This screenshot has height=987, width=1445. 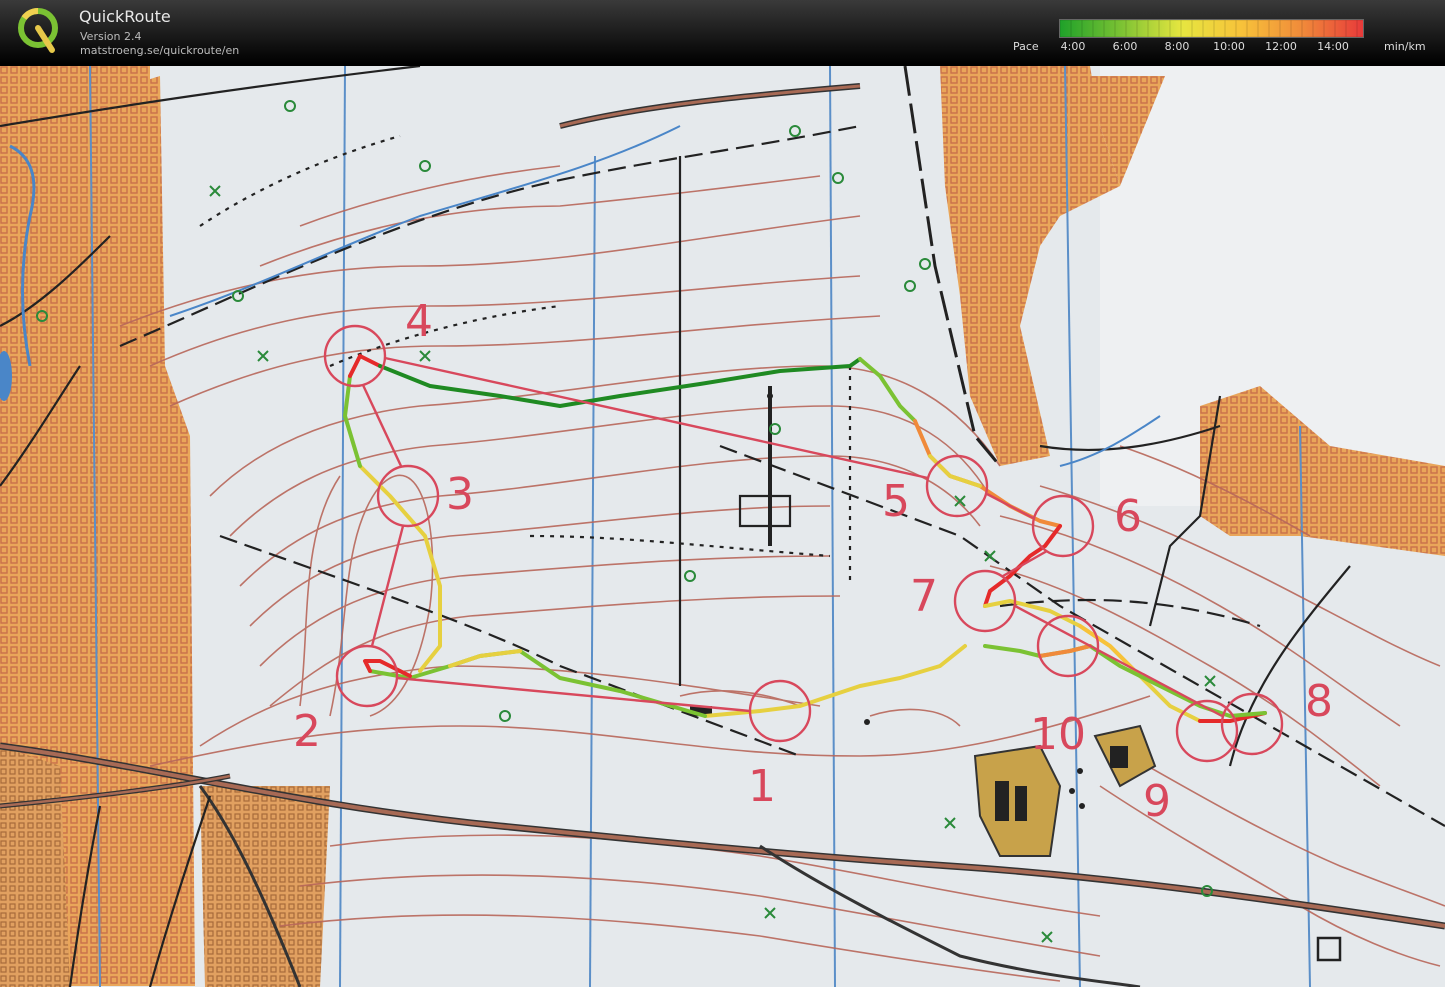 What do you see at coordinates (1073, 46) in the screenshot?
I see `pace-tick: 4:00` at bounding box center [1073, 46].